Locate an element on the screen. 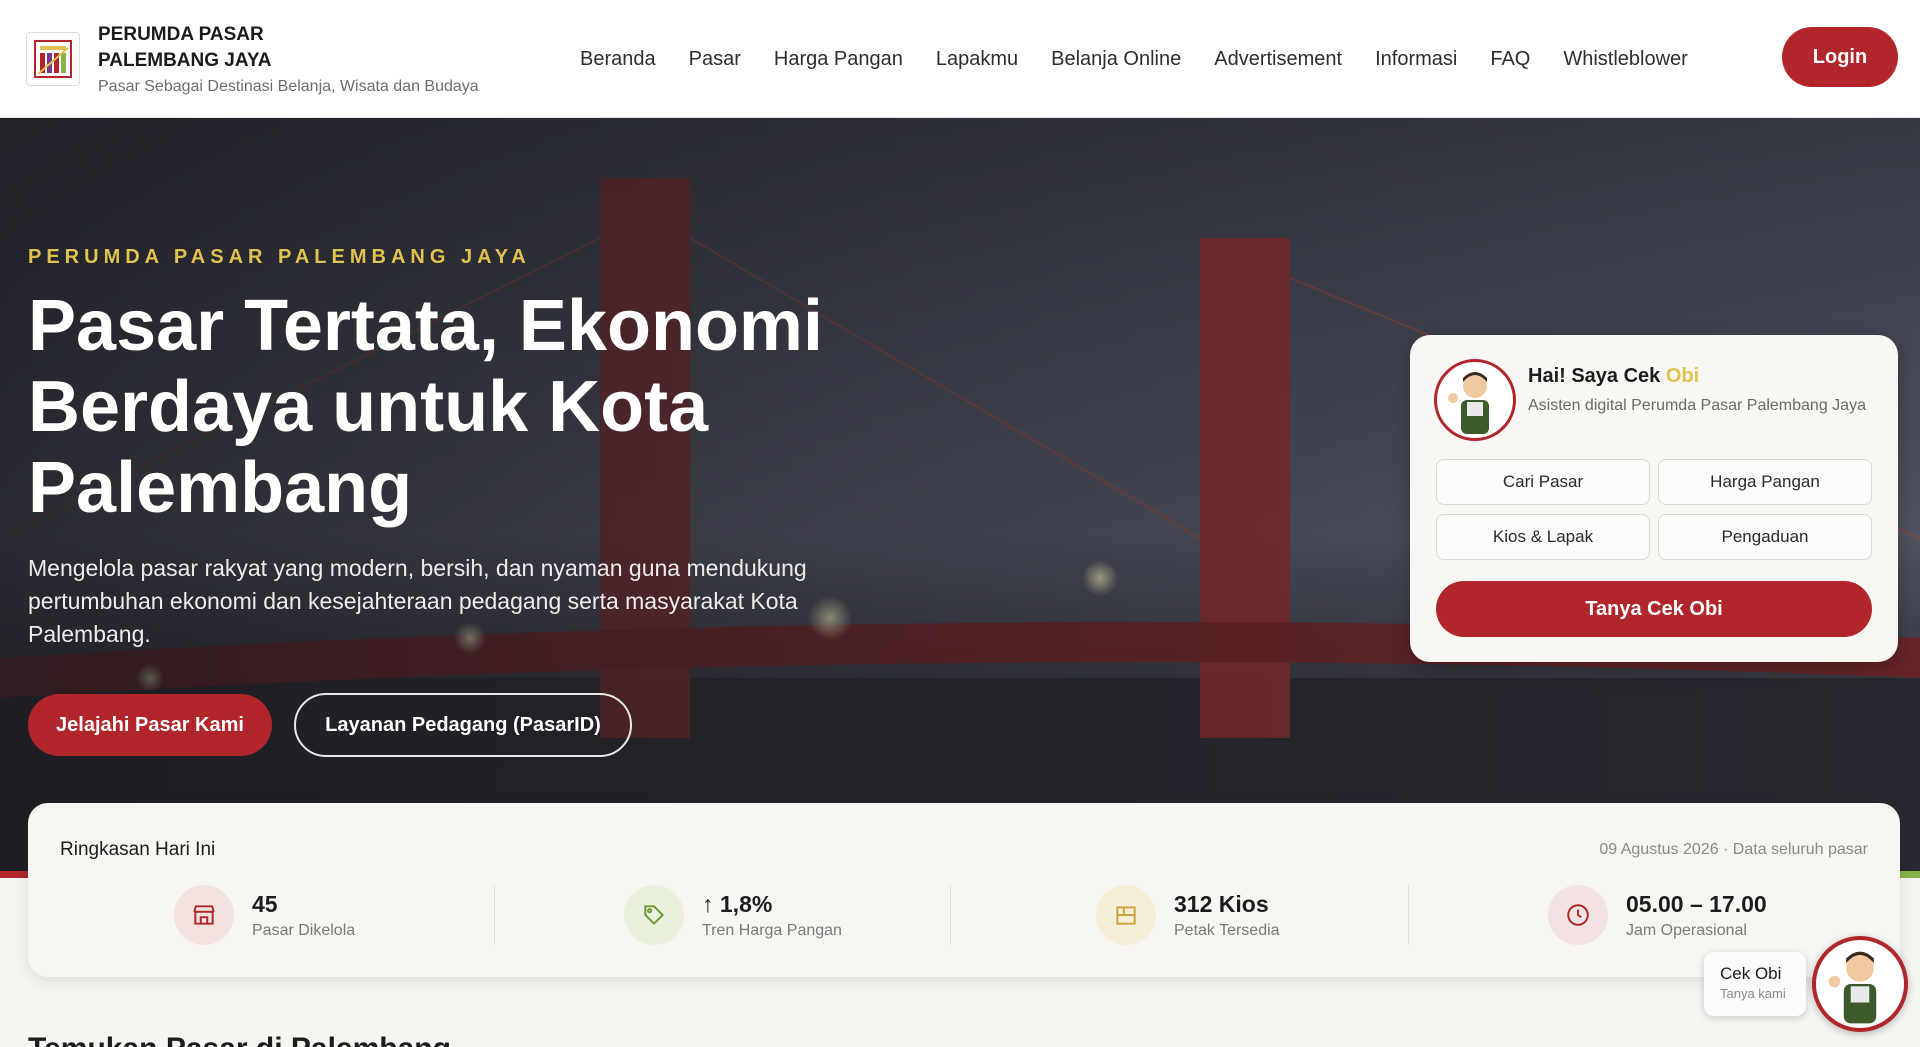 The height and width of the screenshot is (1047, 1920). stat-value: 312 Kios is located at coordinates (1221, 903).